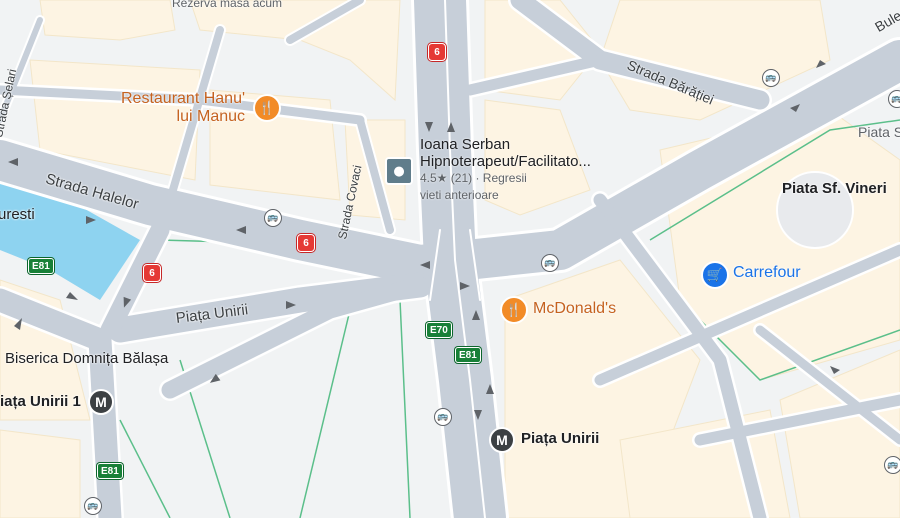  What do you see at coordinates (399, 171) in the screenshot?
I see `therapist-pin-icon: ●` at bounding box center [399, 171].